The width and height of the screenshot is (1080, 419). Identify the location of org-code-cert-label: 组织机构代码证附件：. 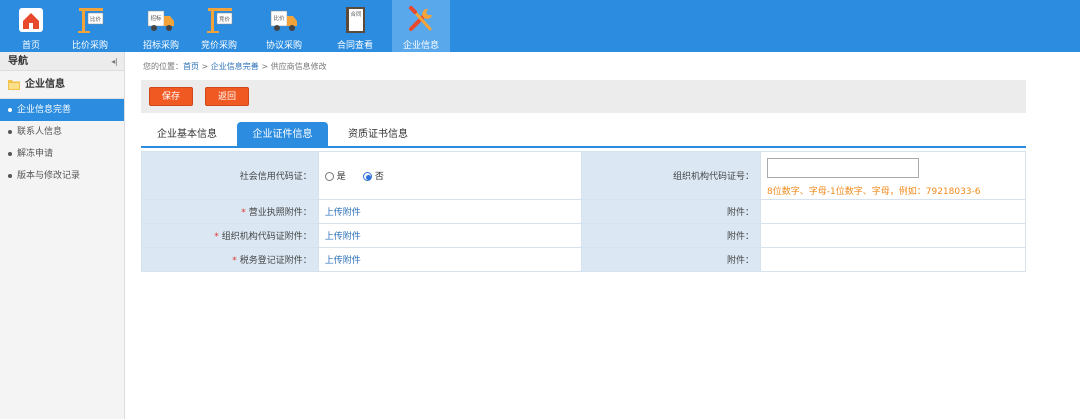
(266, 237).